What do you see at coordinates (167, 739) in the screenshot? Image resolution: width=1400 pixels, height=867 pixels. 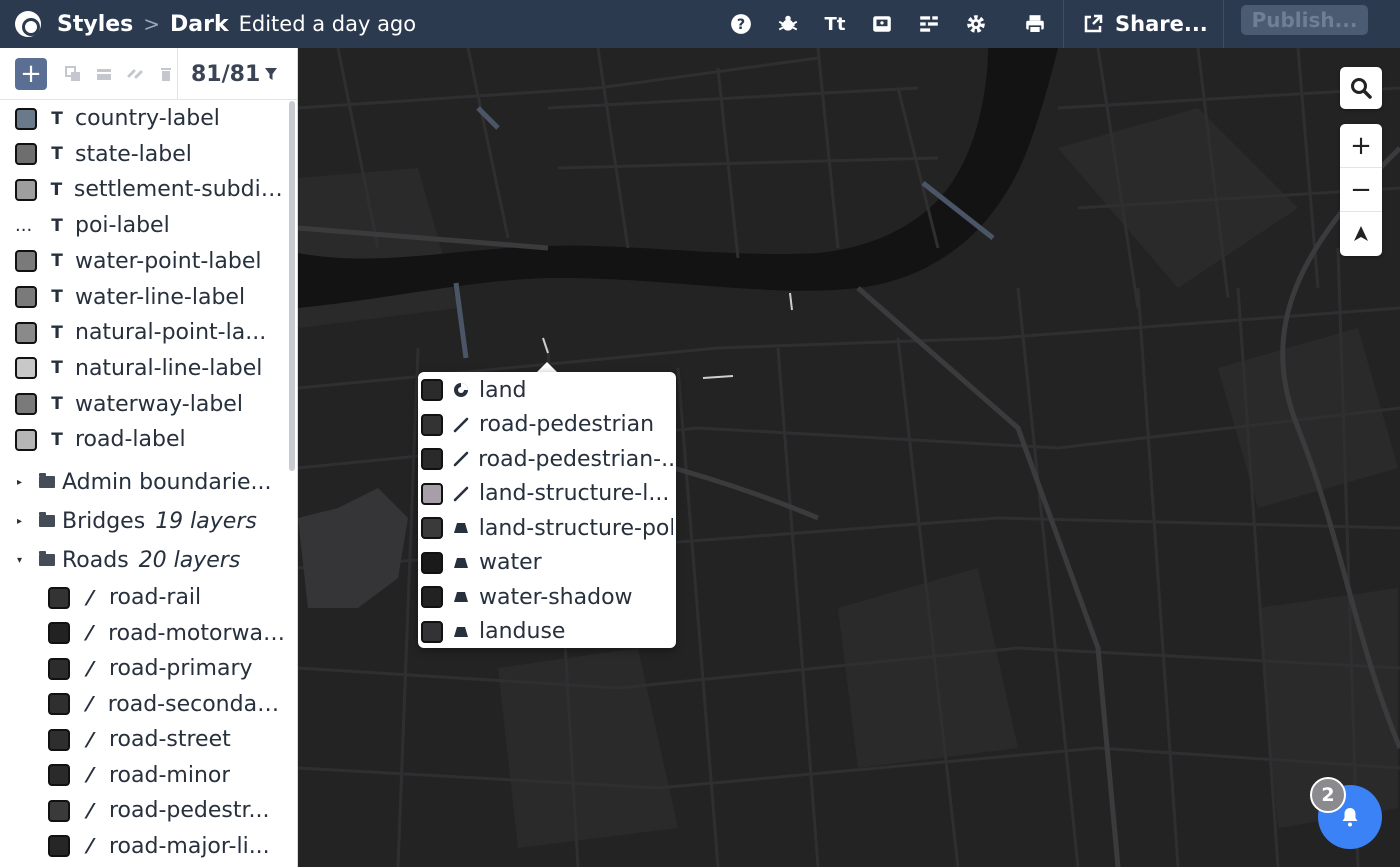 I see `layer-row: ⁄ road-street` at bounding box center [167, 739].